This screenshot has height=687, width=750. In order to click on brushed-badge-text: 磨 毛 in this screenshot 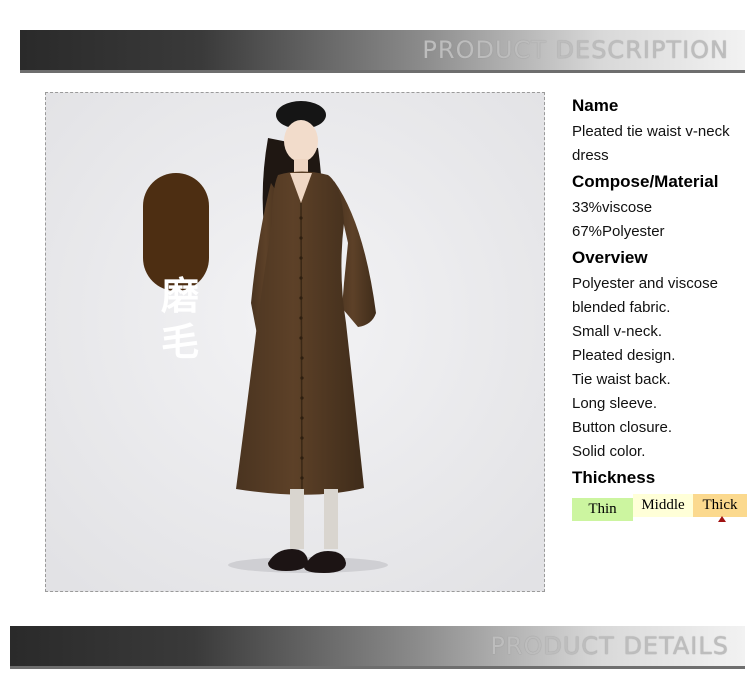, I will do `click(179, 319)`.